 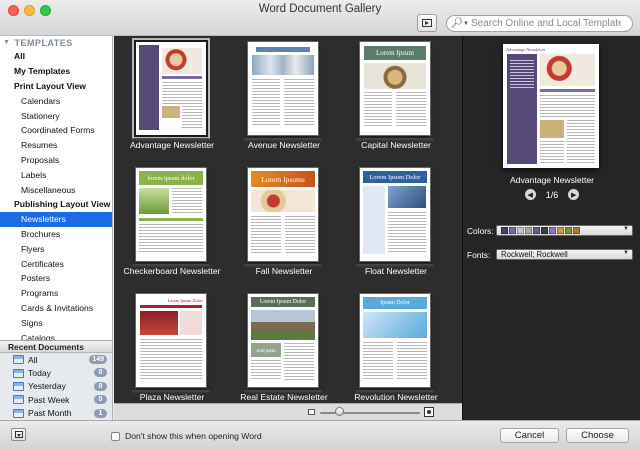 What do you see at coordinates (39, 373) in the screenshot?
I see `recent-item-label: Today` at bounding box center [39, 373].